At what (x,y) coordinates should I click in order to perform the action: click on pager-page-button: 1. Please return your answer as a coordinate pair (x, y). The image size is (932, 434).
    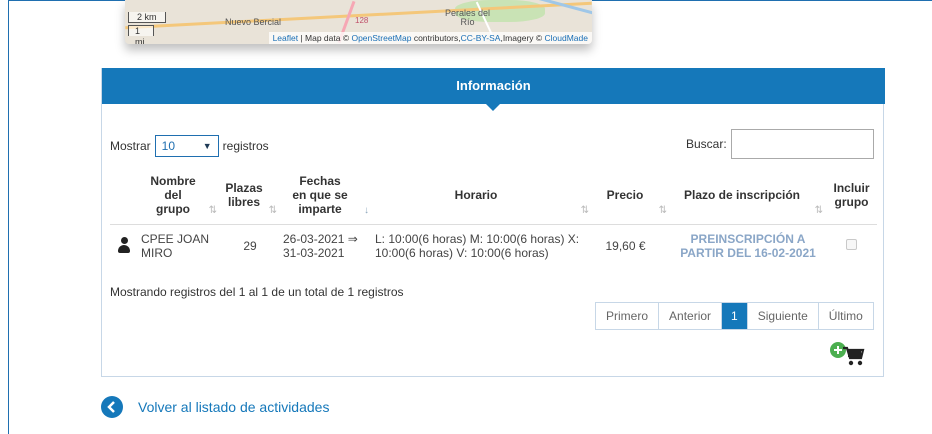
    Looking at the image, I should click on (735, 316).